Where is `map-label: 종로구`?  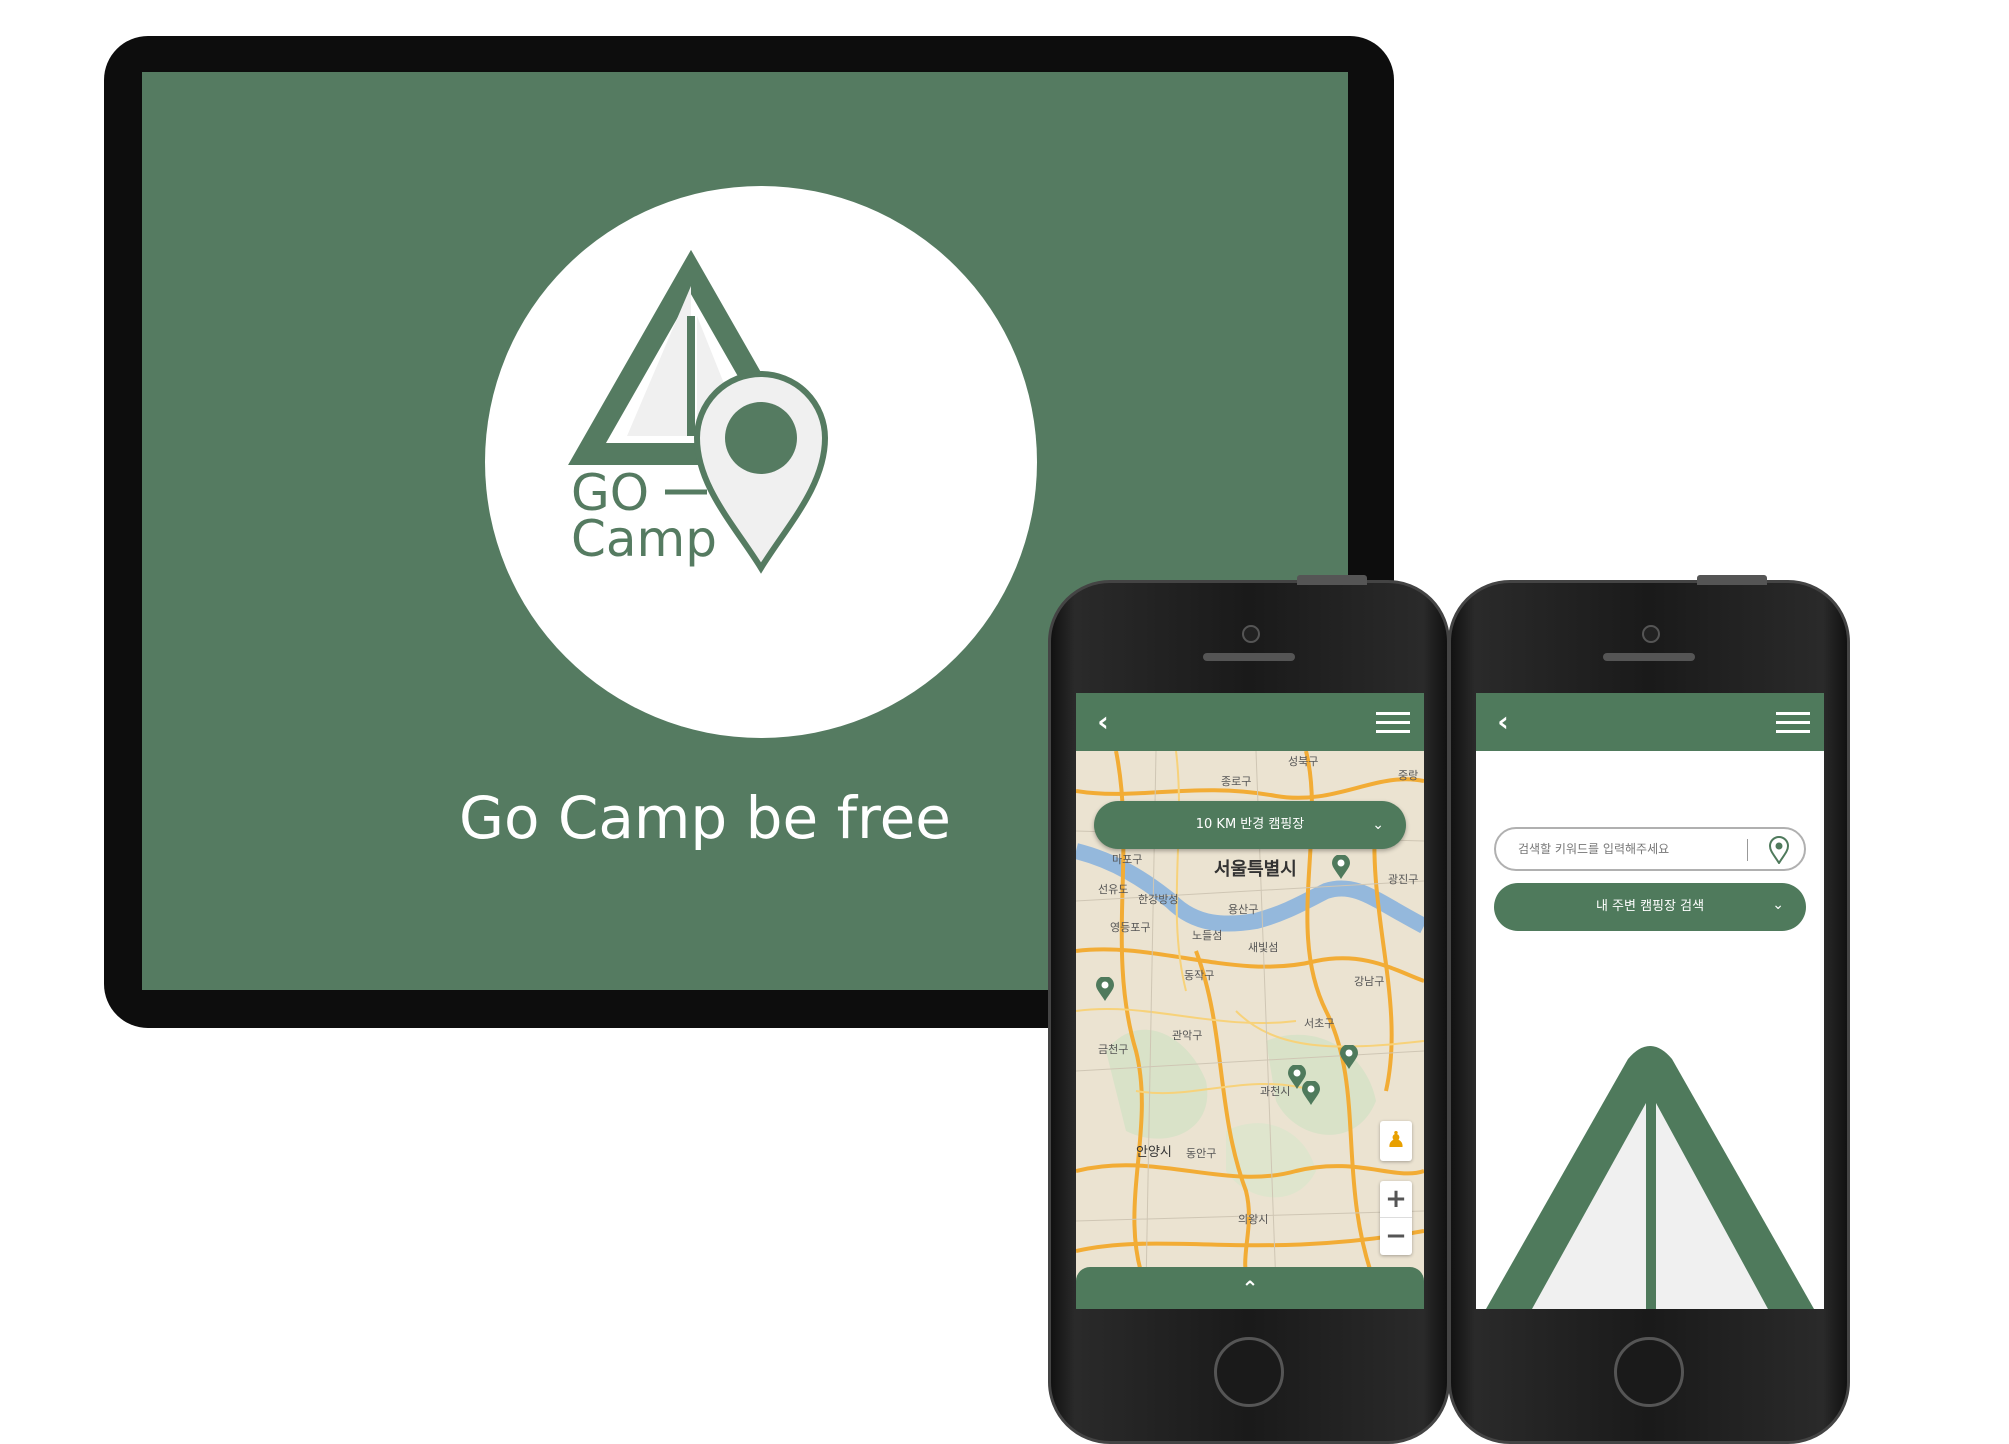 map-label: 종로구 is located at coordinates (1236, 781).